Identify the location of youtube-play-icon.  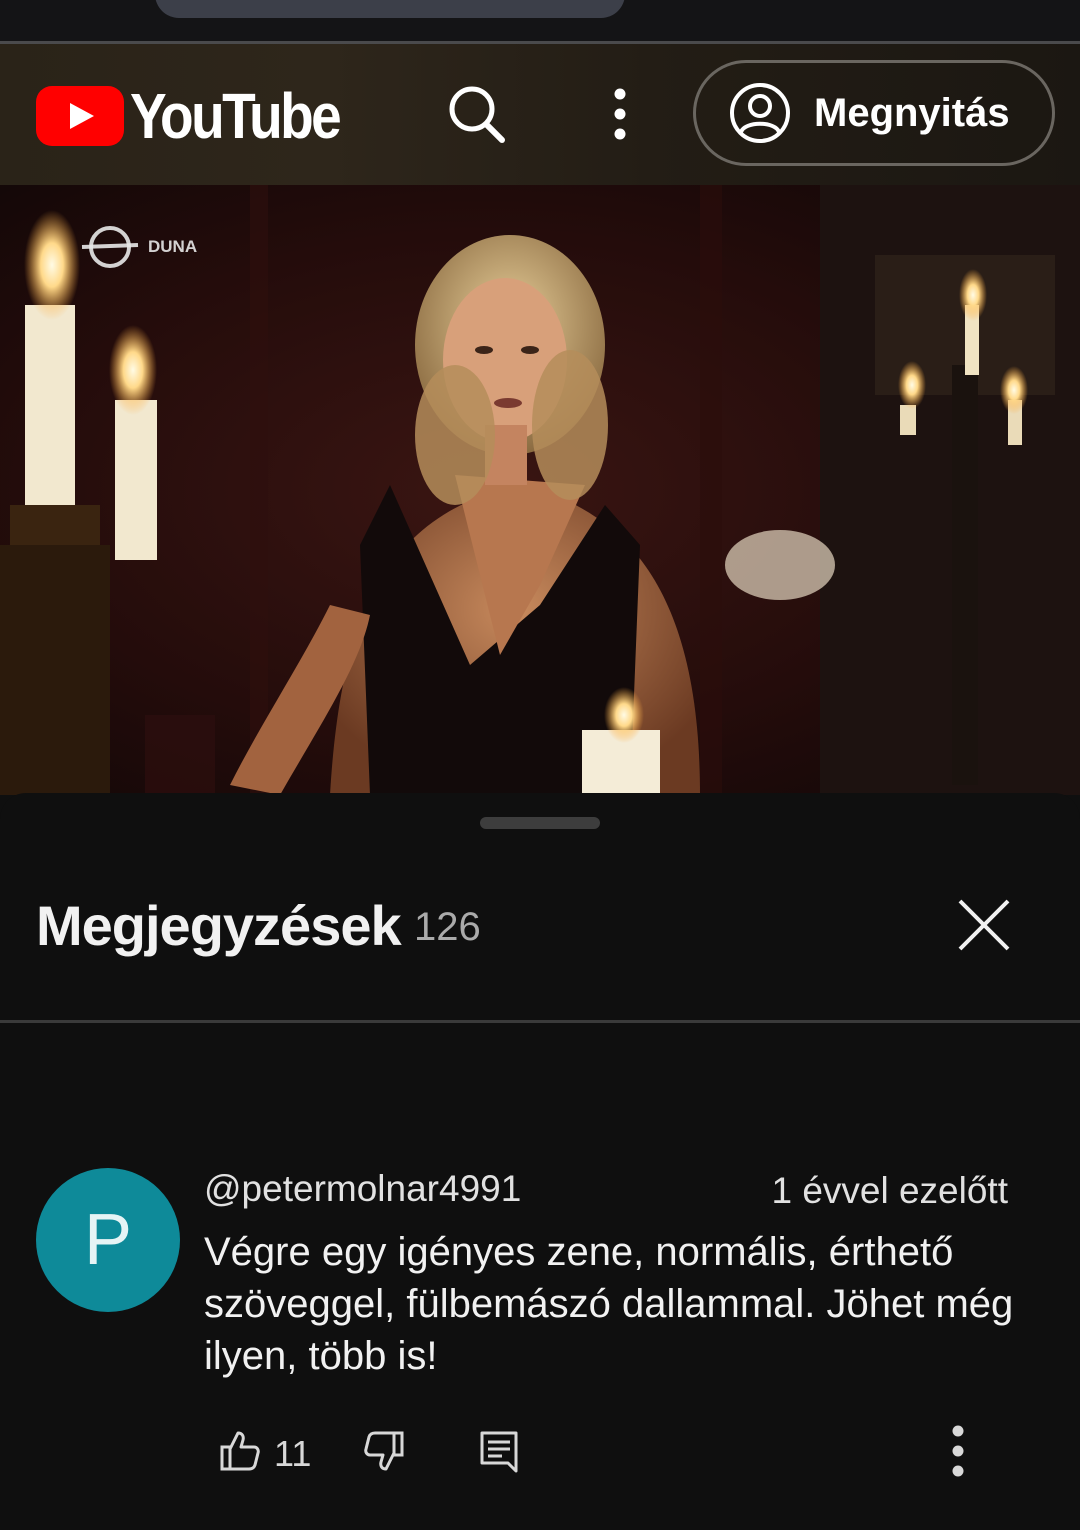
(80, 116).